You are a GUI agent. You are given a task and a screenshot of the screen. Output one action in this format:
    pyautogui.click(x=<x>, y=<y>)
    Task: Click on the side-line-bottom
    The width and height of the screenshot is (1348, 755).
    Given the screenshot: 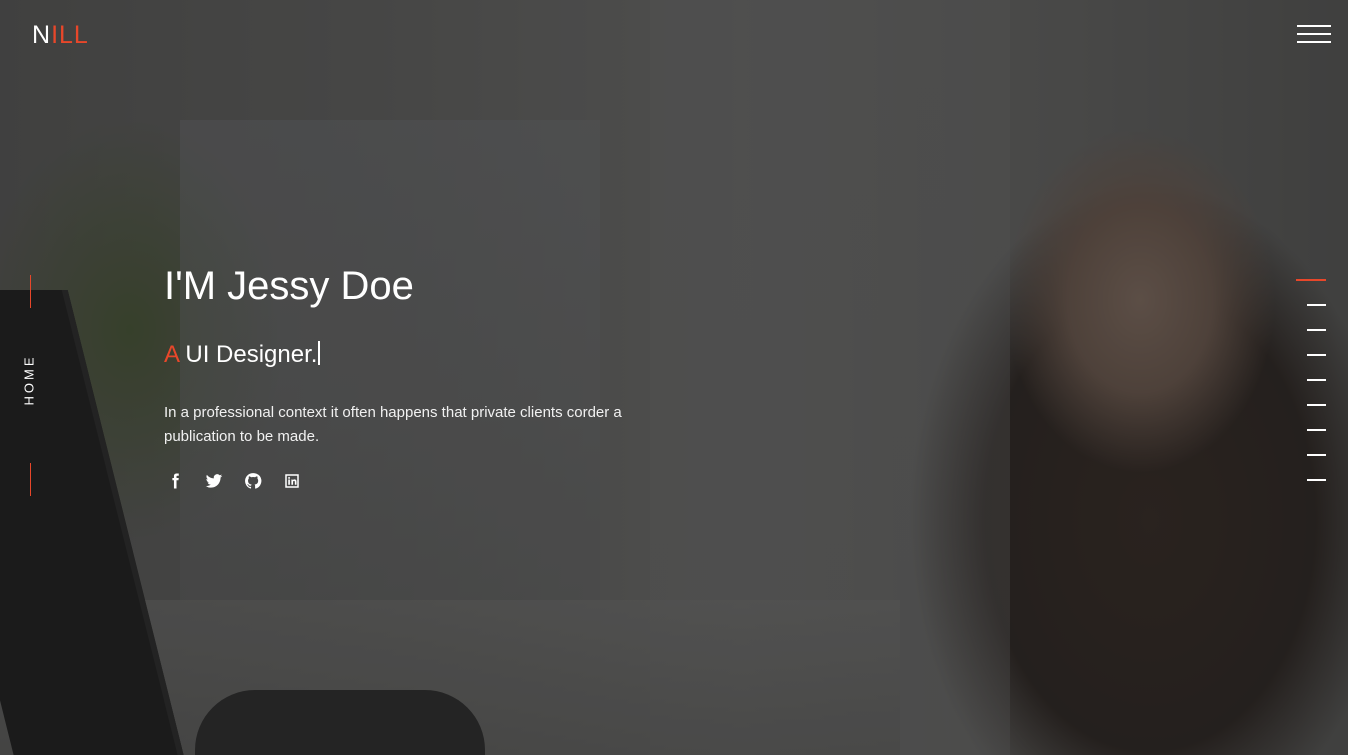 What is the action you would take?
    pyautogui.click(x=30, y=479)
    